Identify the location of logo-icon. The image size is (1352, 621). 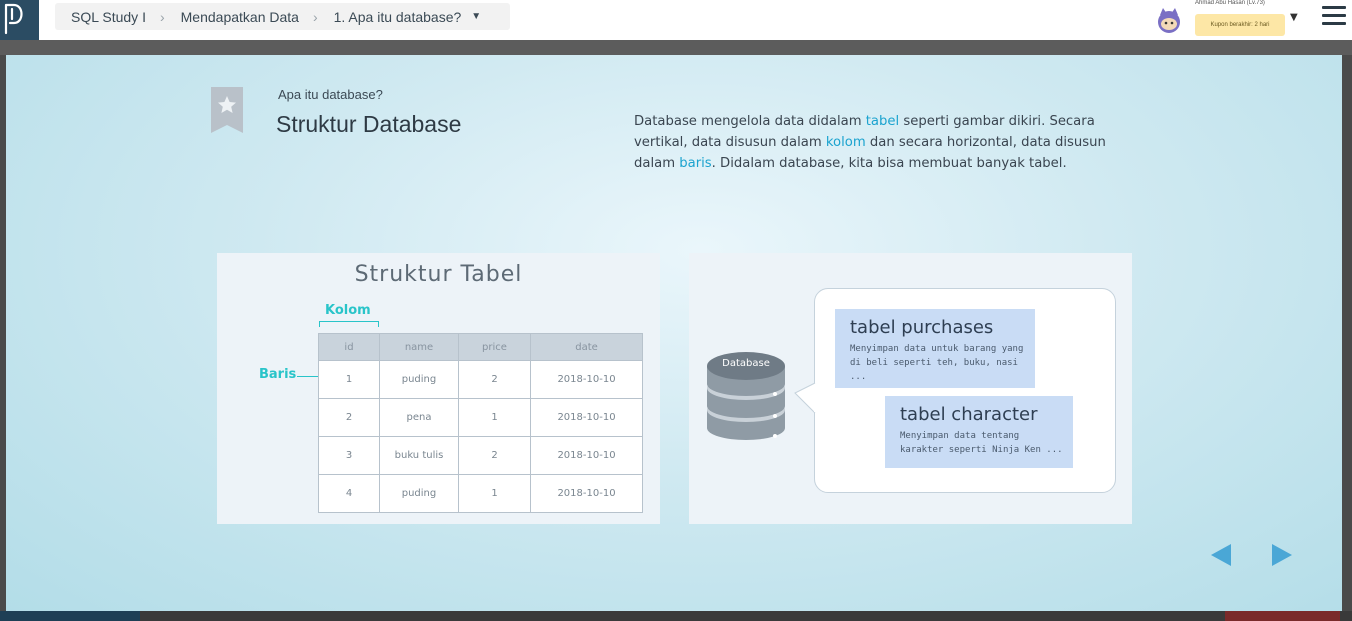
(19, 20).